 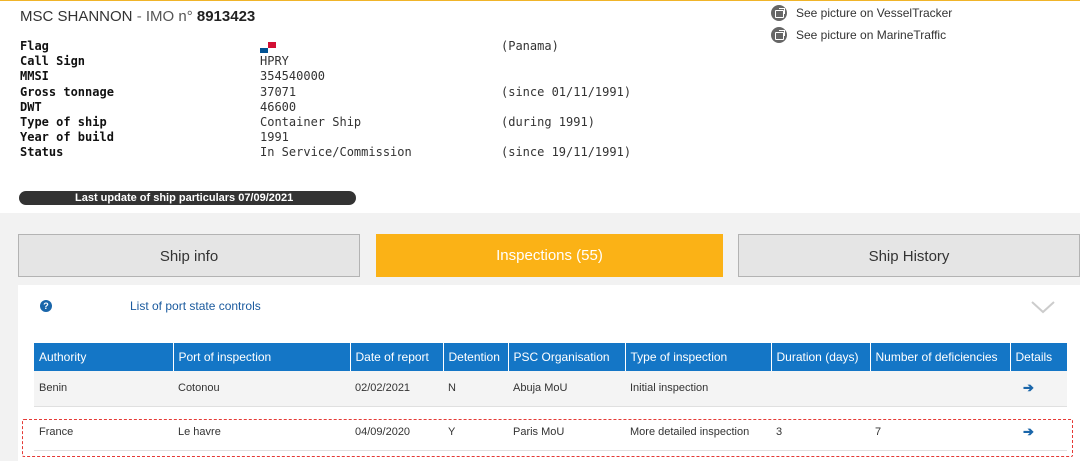 I want to click on particular-value: 1991, so click(x=274, y=137).